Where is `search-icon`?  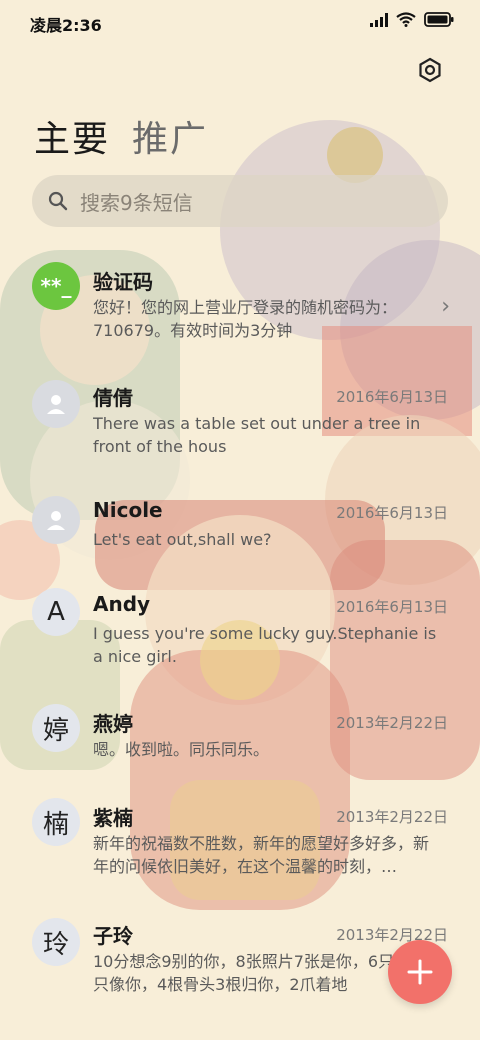
search-icon is located at coordinates (58, 201).